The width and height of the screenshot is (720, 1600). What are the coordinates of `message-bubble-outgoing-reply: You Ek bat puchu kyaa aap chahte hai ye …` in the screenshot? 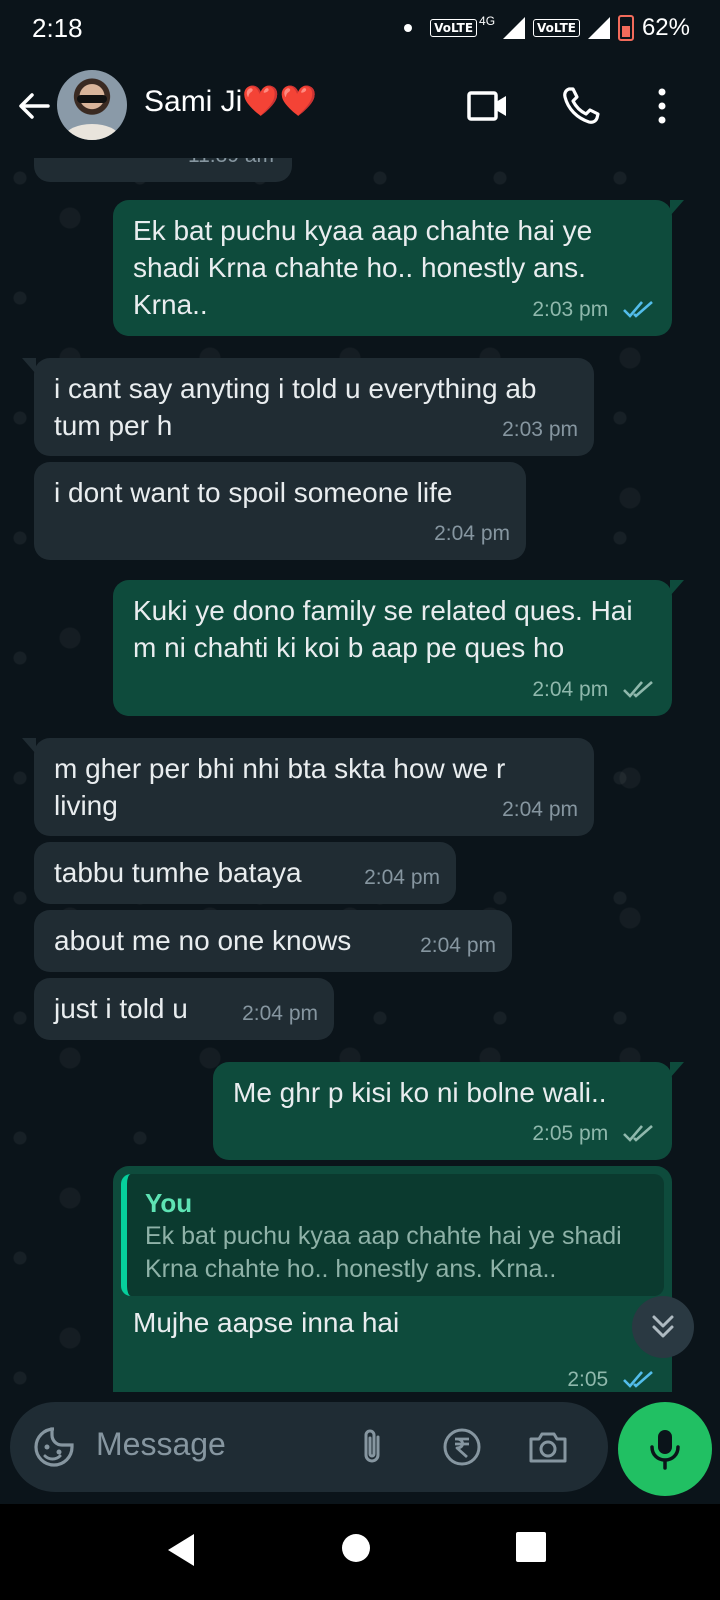 It's located at (392, 1279).